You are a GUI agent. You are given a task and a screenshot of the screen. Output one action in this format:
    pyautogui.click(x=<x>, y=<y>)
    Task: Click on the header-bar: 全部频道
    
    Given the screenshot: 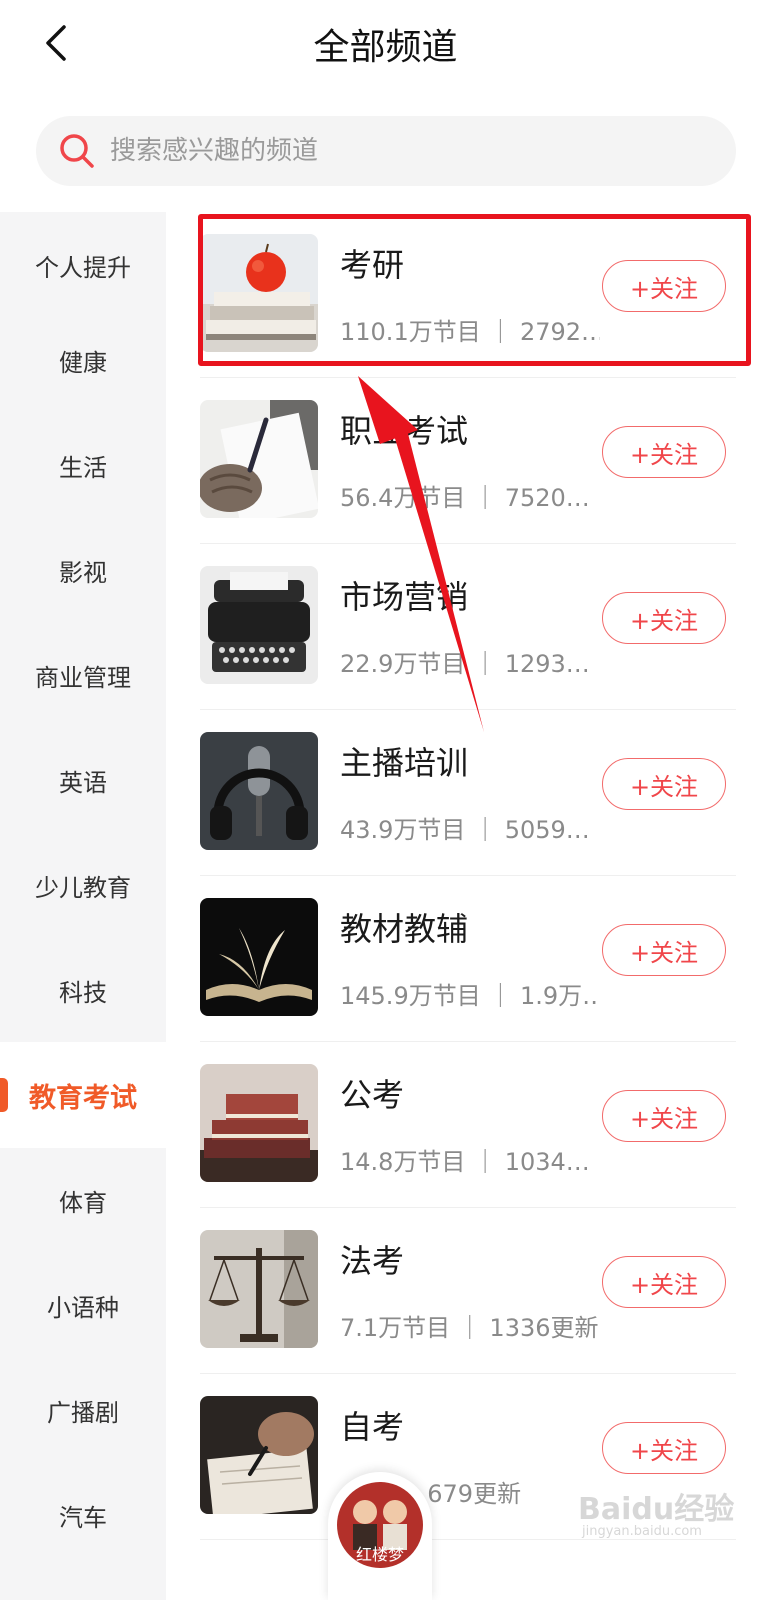 What is the action you would take?
    pyautogui.click(x=385, y=45)
    